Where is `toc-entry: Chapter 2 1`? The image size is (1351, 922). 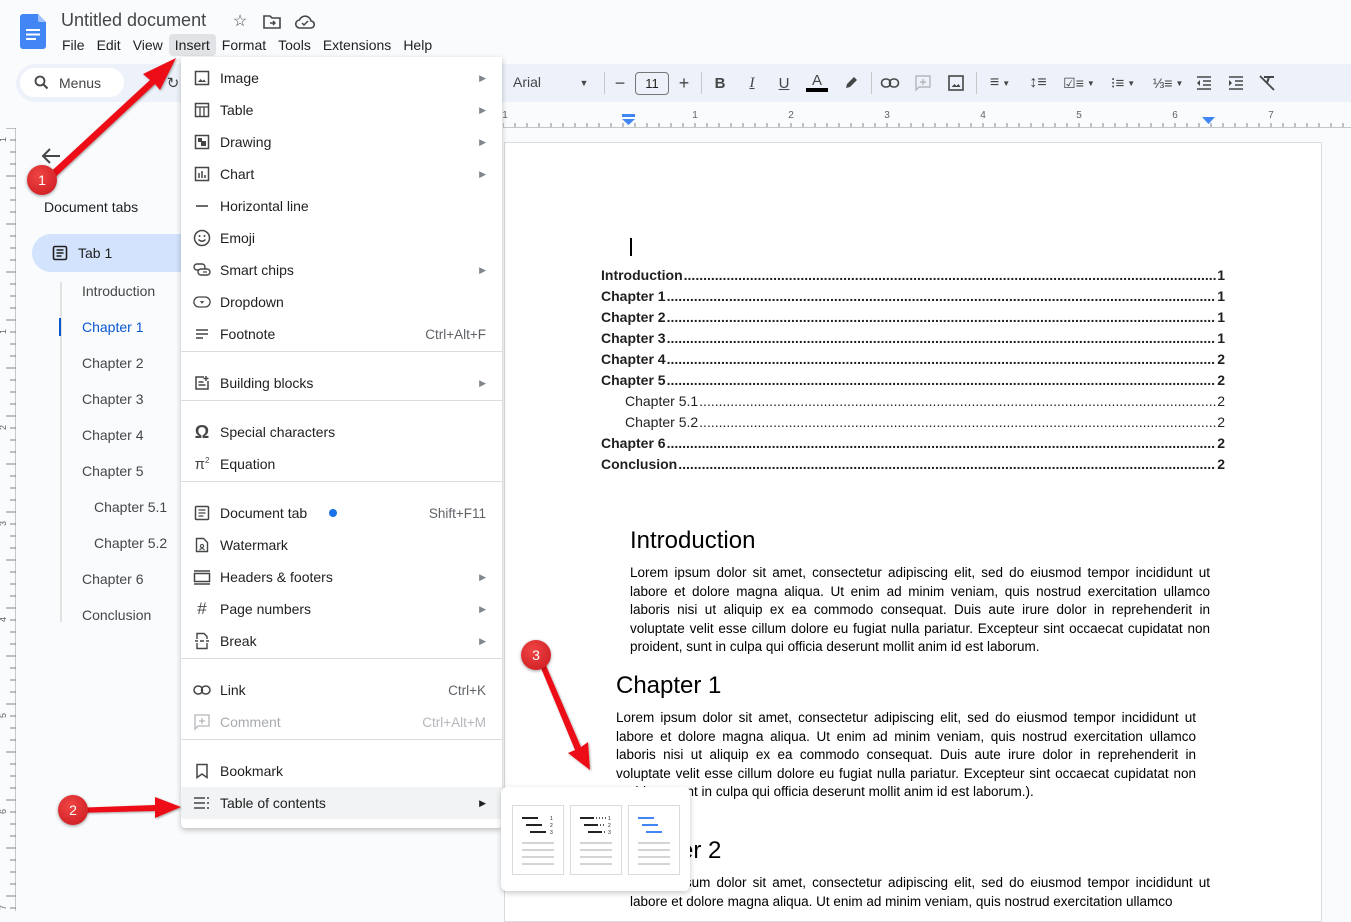
toc-entry: Chapter 2 1 is located at coordinates (913, 317).